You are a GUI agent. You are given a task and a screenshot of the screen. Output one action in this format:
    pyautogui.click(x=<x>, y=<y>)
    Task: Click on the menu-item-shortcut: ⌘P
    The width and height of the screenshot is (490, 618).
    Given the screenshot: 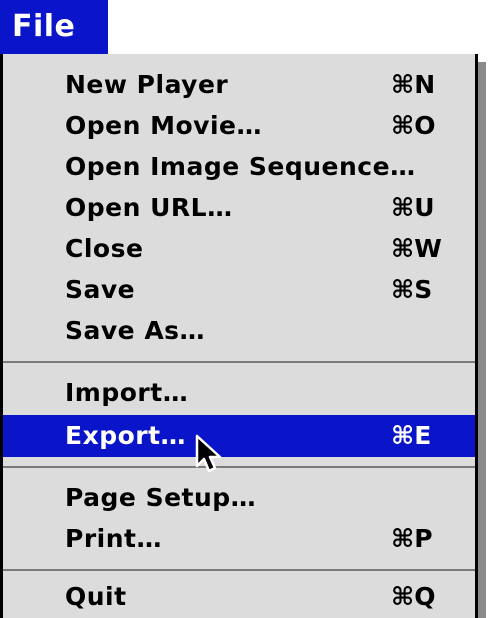 What is the action you would take?
    pyautogui.click(x=412, y=538)
    